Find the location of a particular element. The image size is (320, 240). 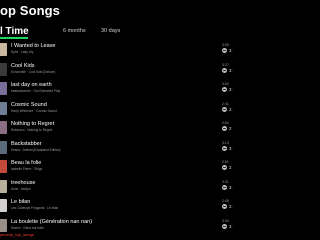

track-duration: 2:54 is located at coordinates (225, 123).